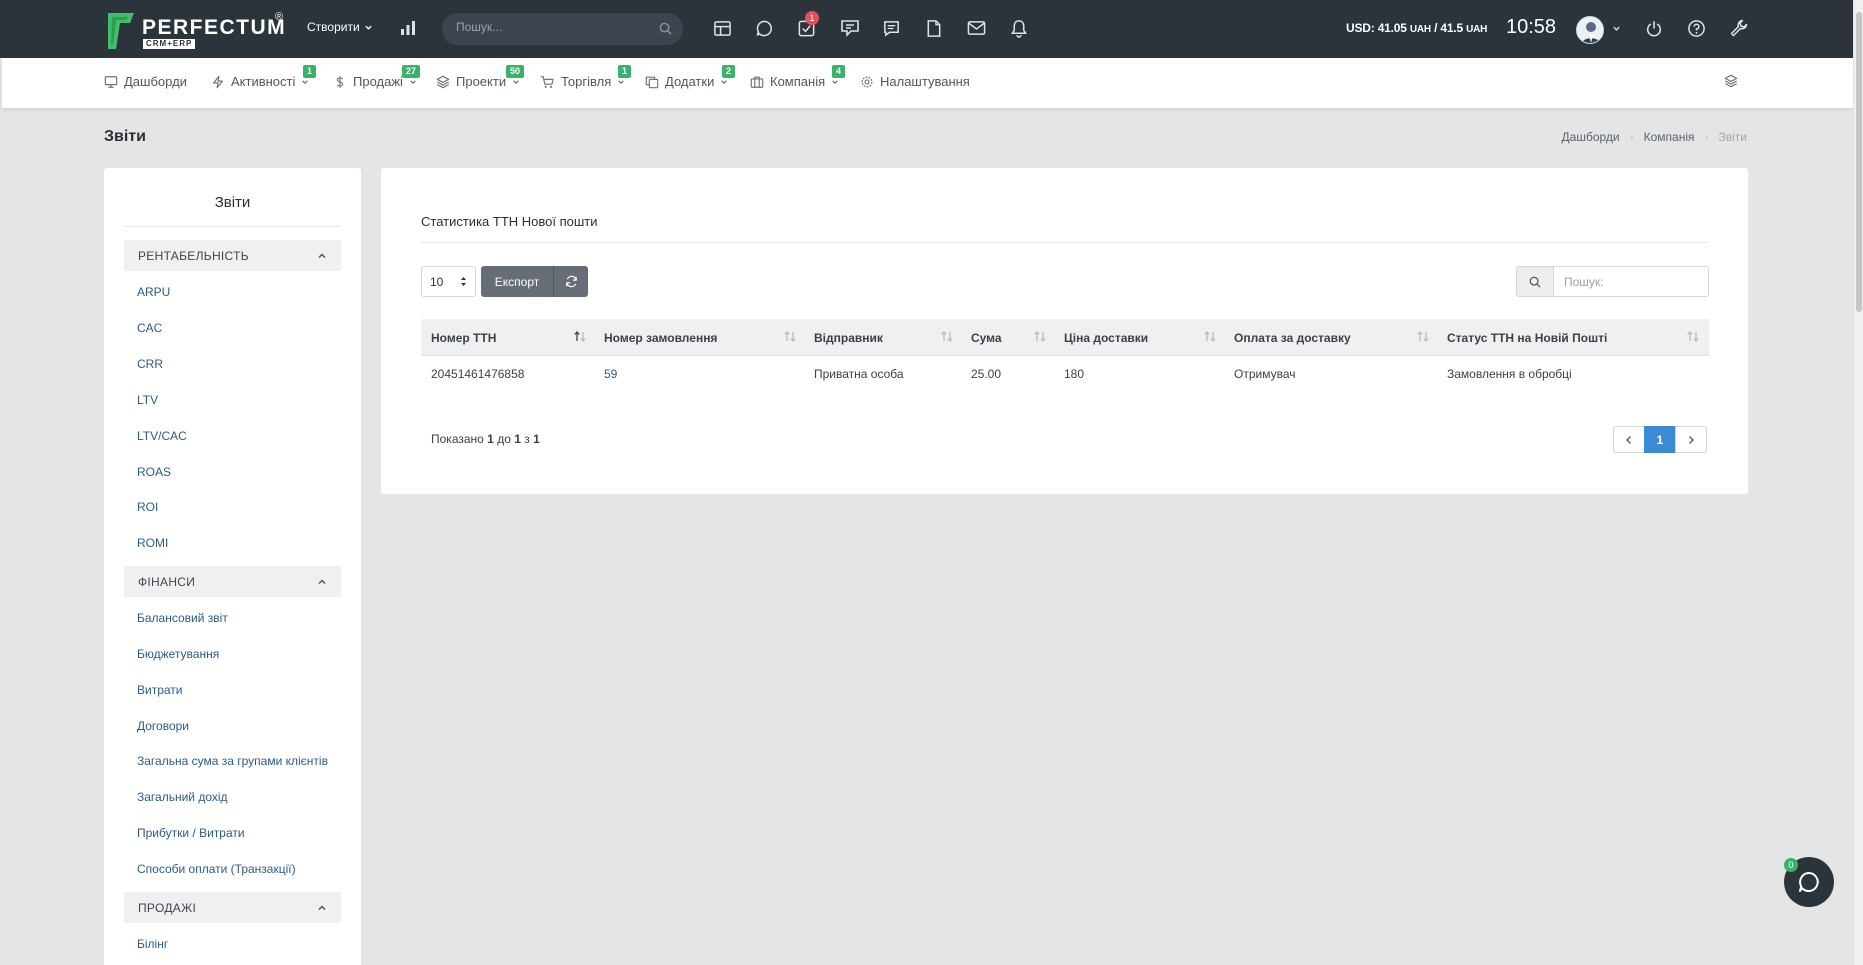 The width and height of the screenshot is (1863, 965). Describe the element at coordinates (457, 439) in the screenshot. I see `info-prefix: Показано` at that location.